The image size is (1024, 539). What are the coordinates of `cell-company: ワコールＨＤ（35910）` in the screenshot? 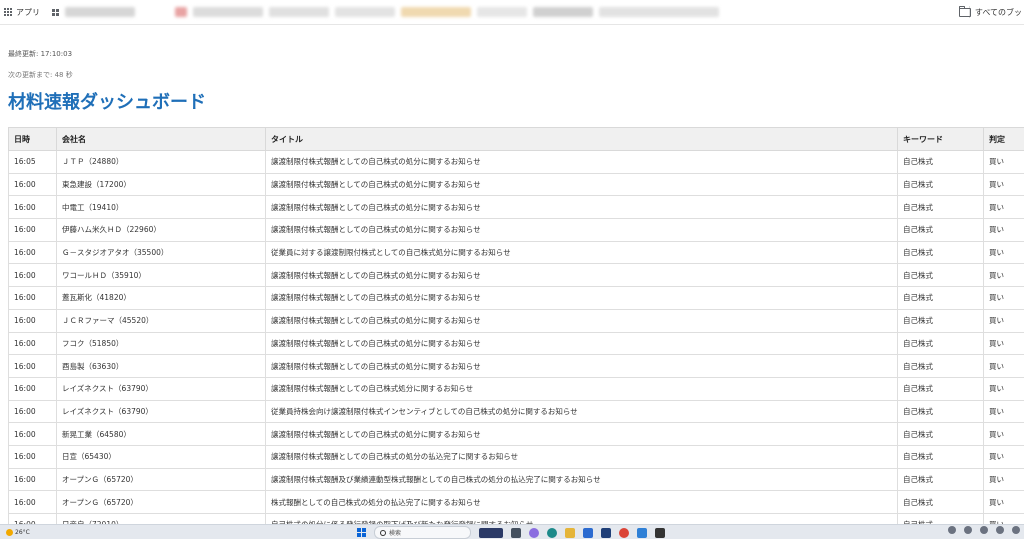 It's located at (161, 275).